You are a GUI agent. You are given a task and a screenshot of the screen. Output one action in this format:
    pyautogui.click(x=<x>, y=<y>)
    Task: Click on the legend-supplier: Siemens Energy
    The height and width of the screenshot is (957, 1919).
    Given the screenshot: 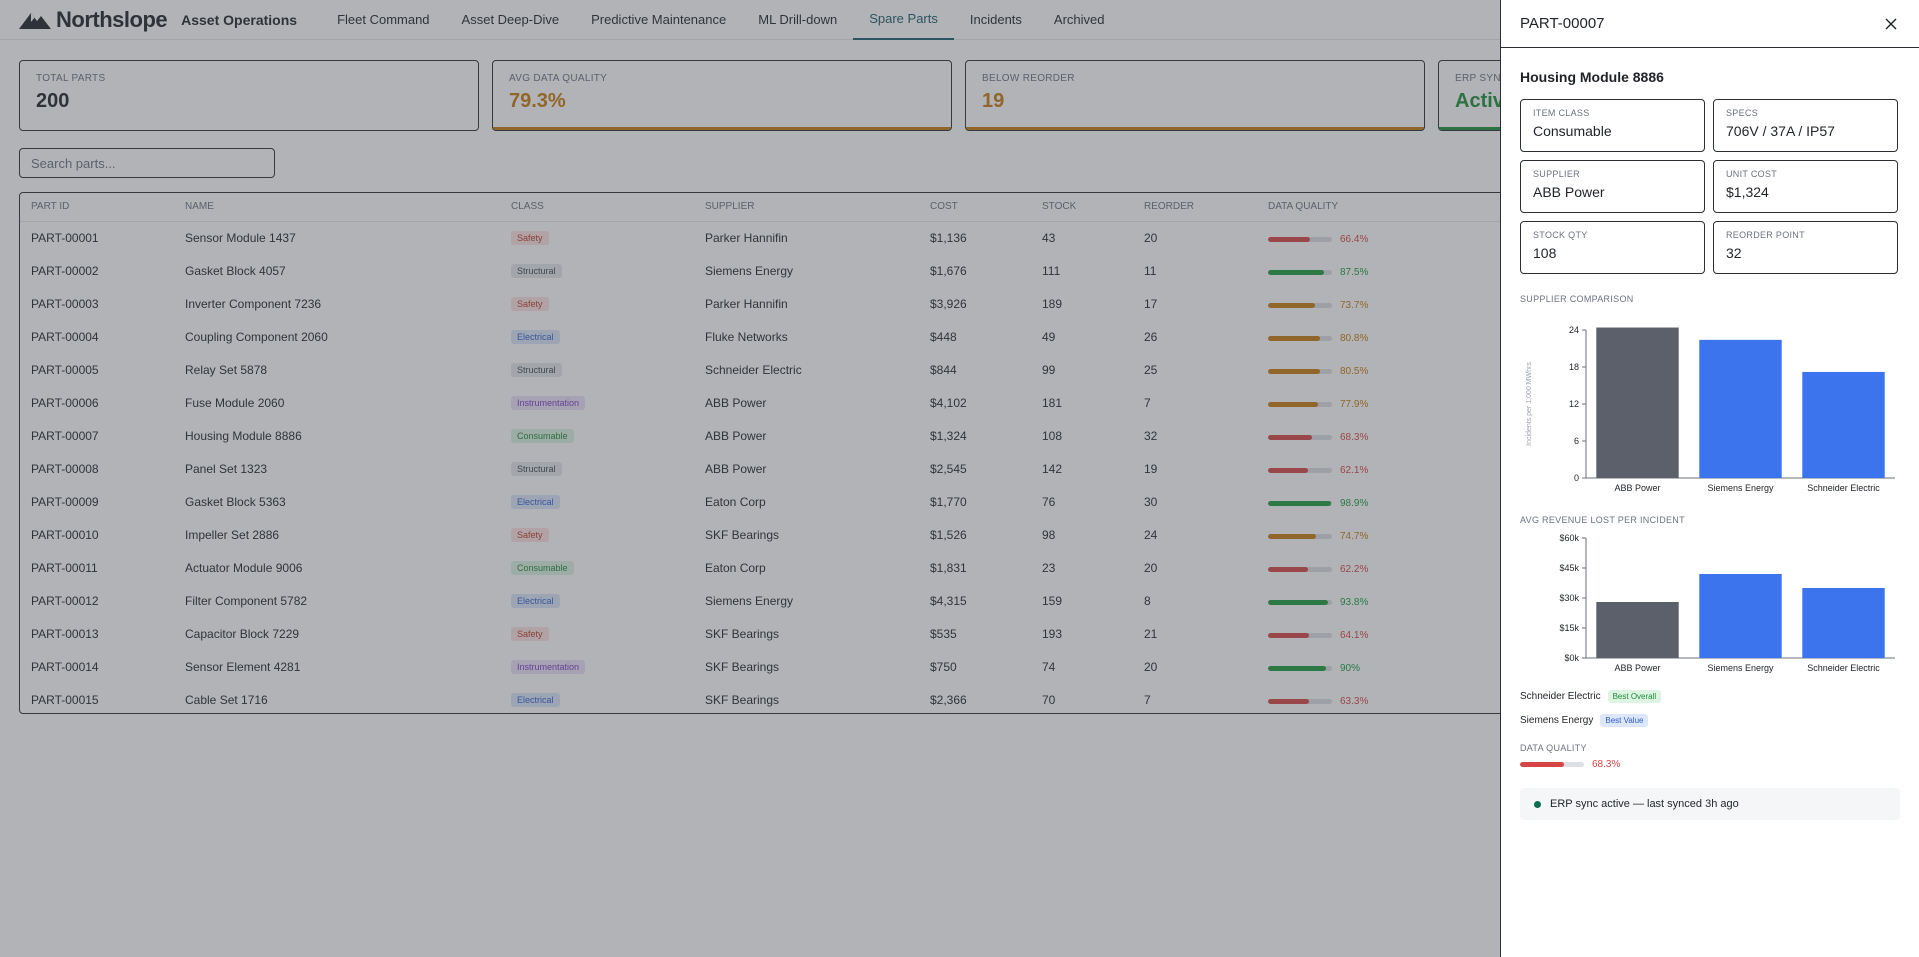 What is the action you would take?
    pyautogui.click(x=1557, y=720)
    